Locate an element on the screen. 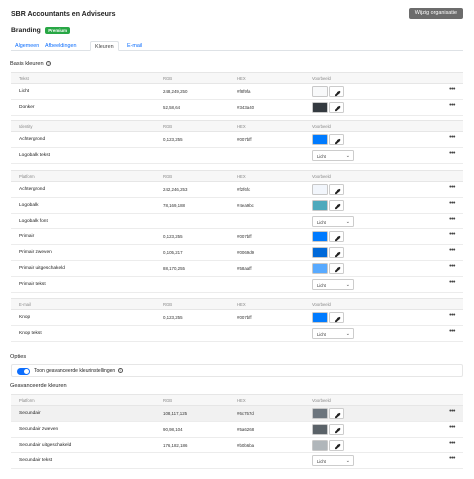  branding-heading: Branding Premium is located at coordinates (41, 32).